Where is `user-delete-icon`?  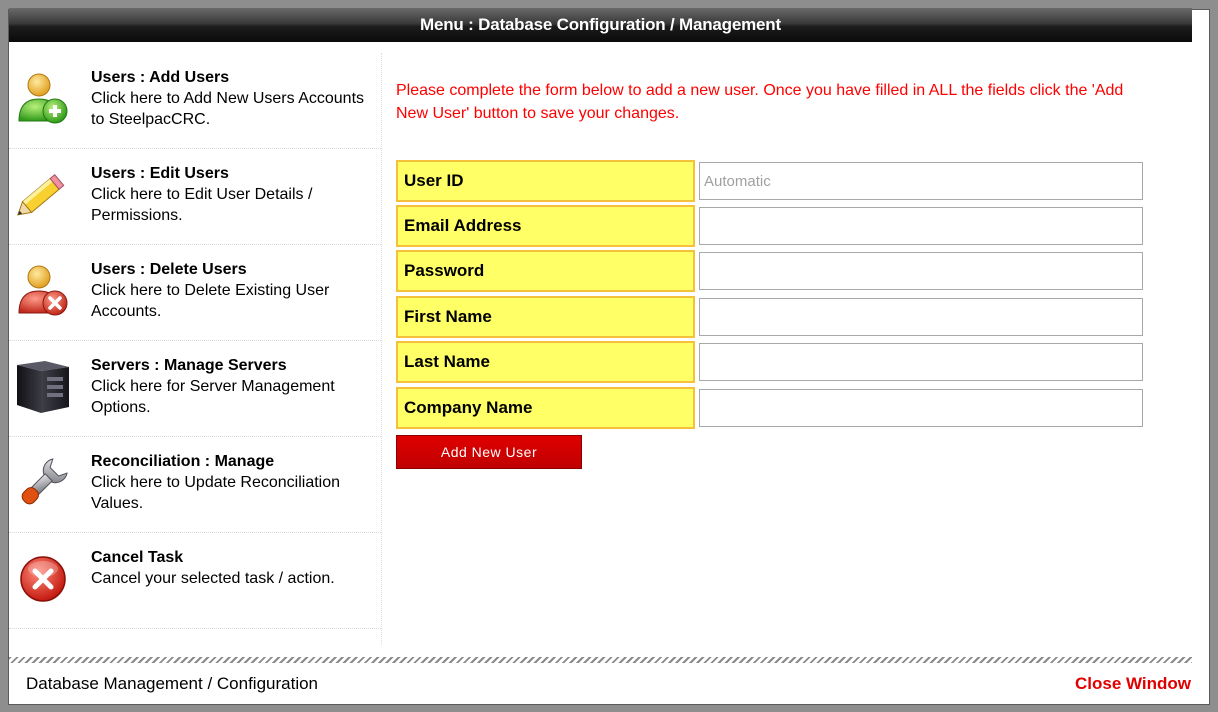 user-delete-icon is located at coordinates (43, 290).